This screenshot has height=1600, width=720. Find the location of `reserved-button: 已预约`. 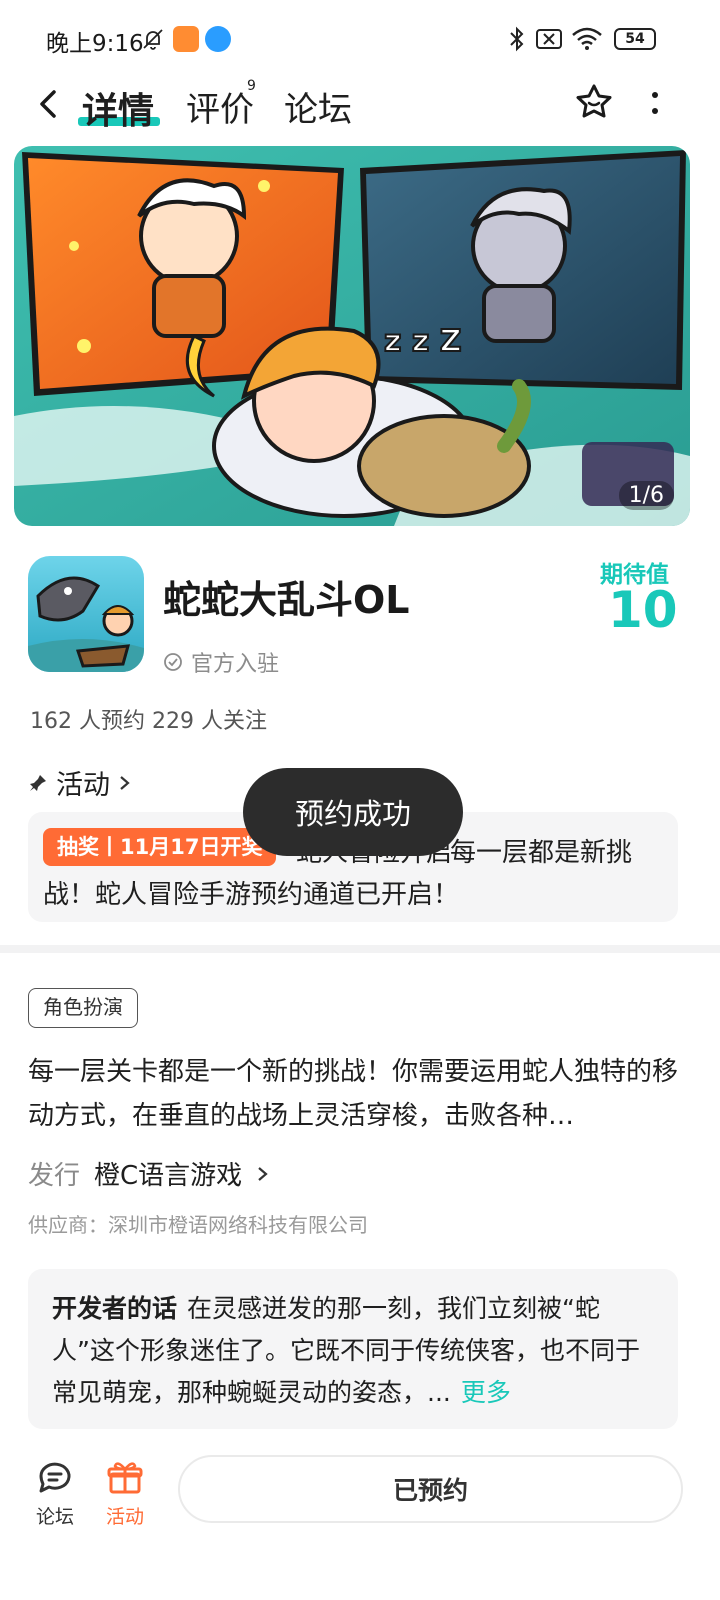

reserved-button: 已预约 is located at coordinates (430, 1489).